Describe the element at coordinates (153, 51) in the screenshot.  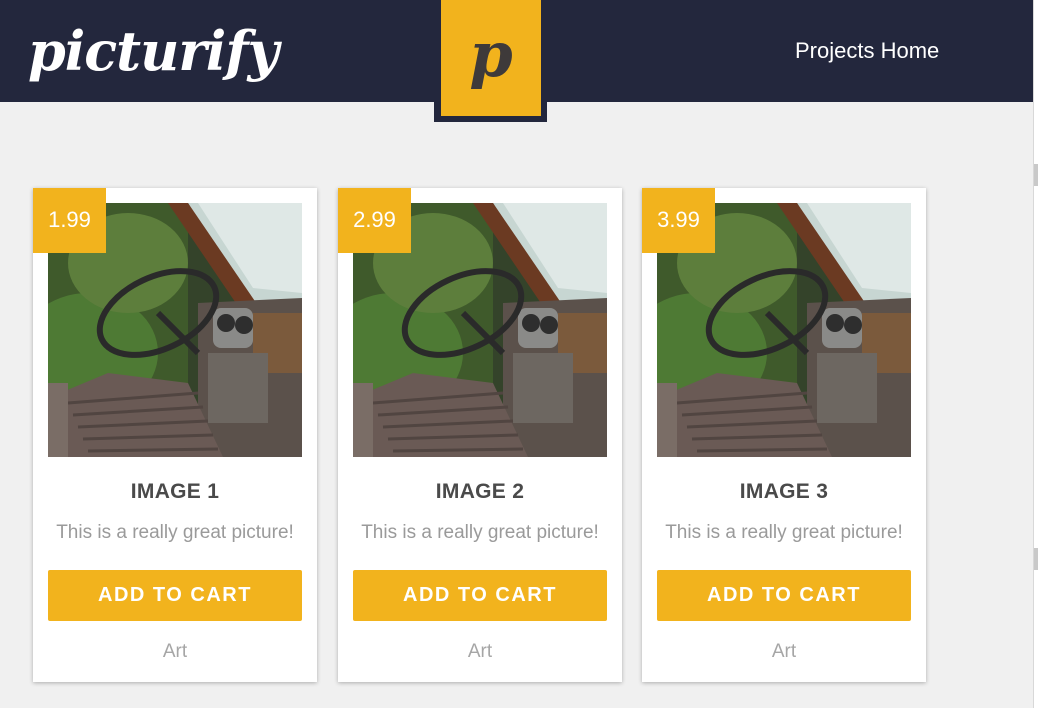
I see `brand-logo-text: picturify` at that location.